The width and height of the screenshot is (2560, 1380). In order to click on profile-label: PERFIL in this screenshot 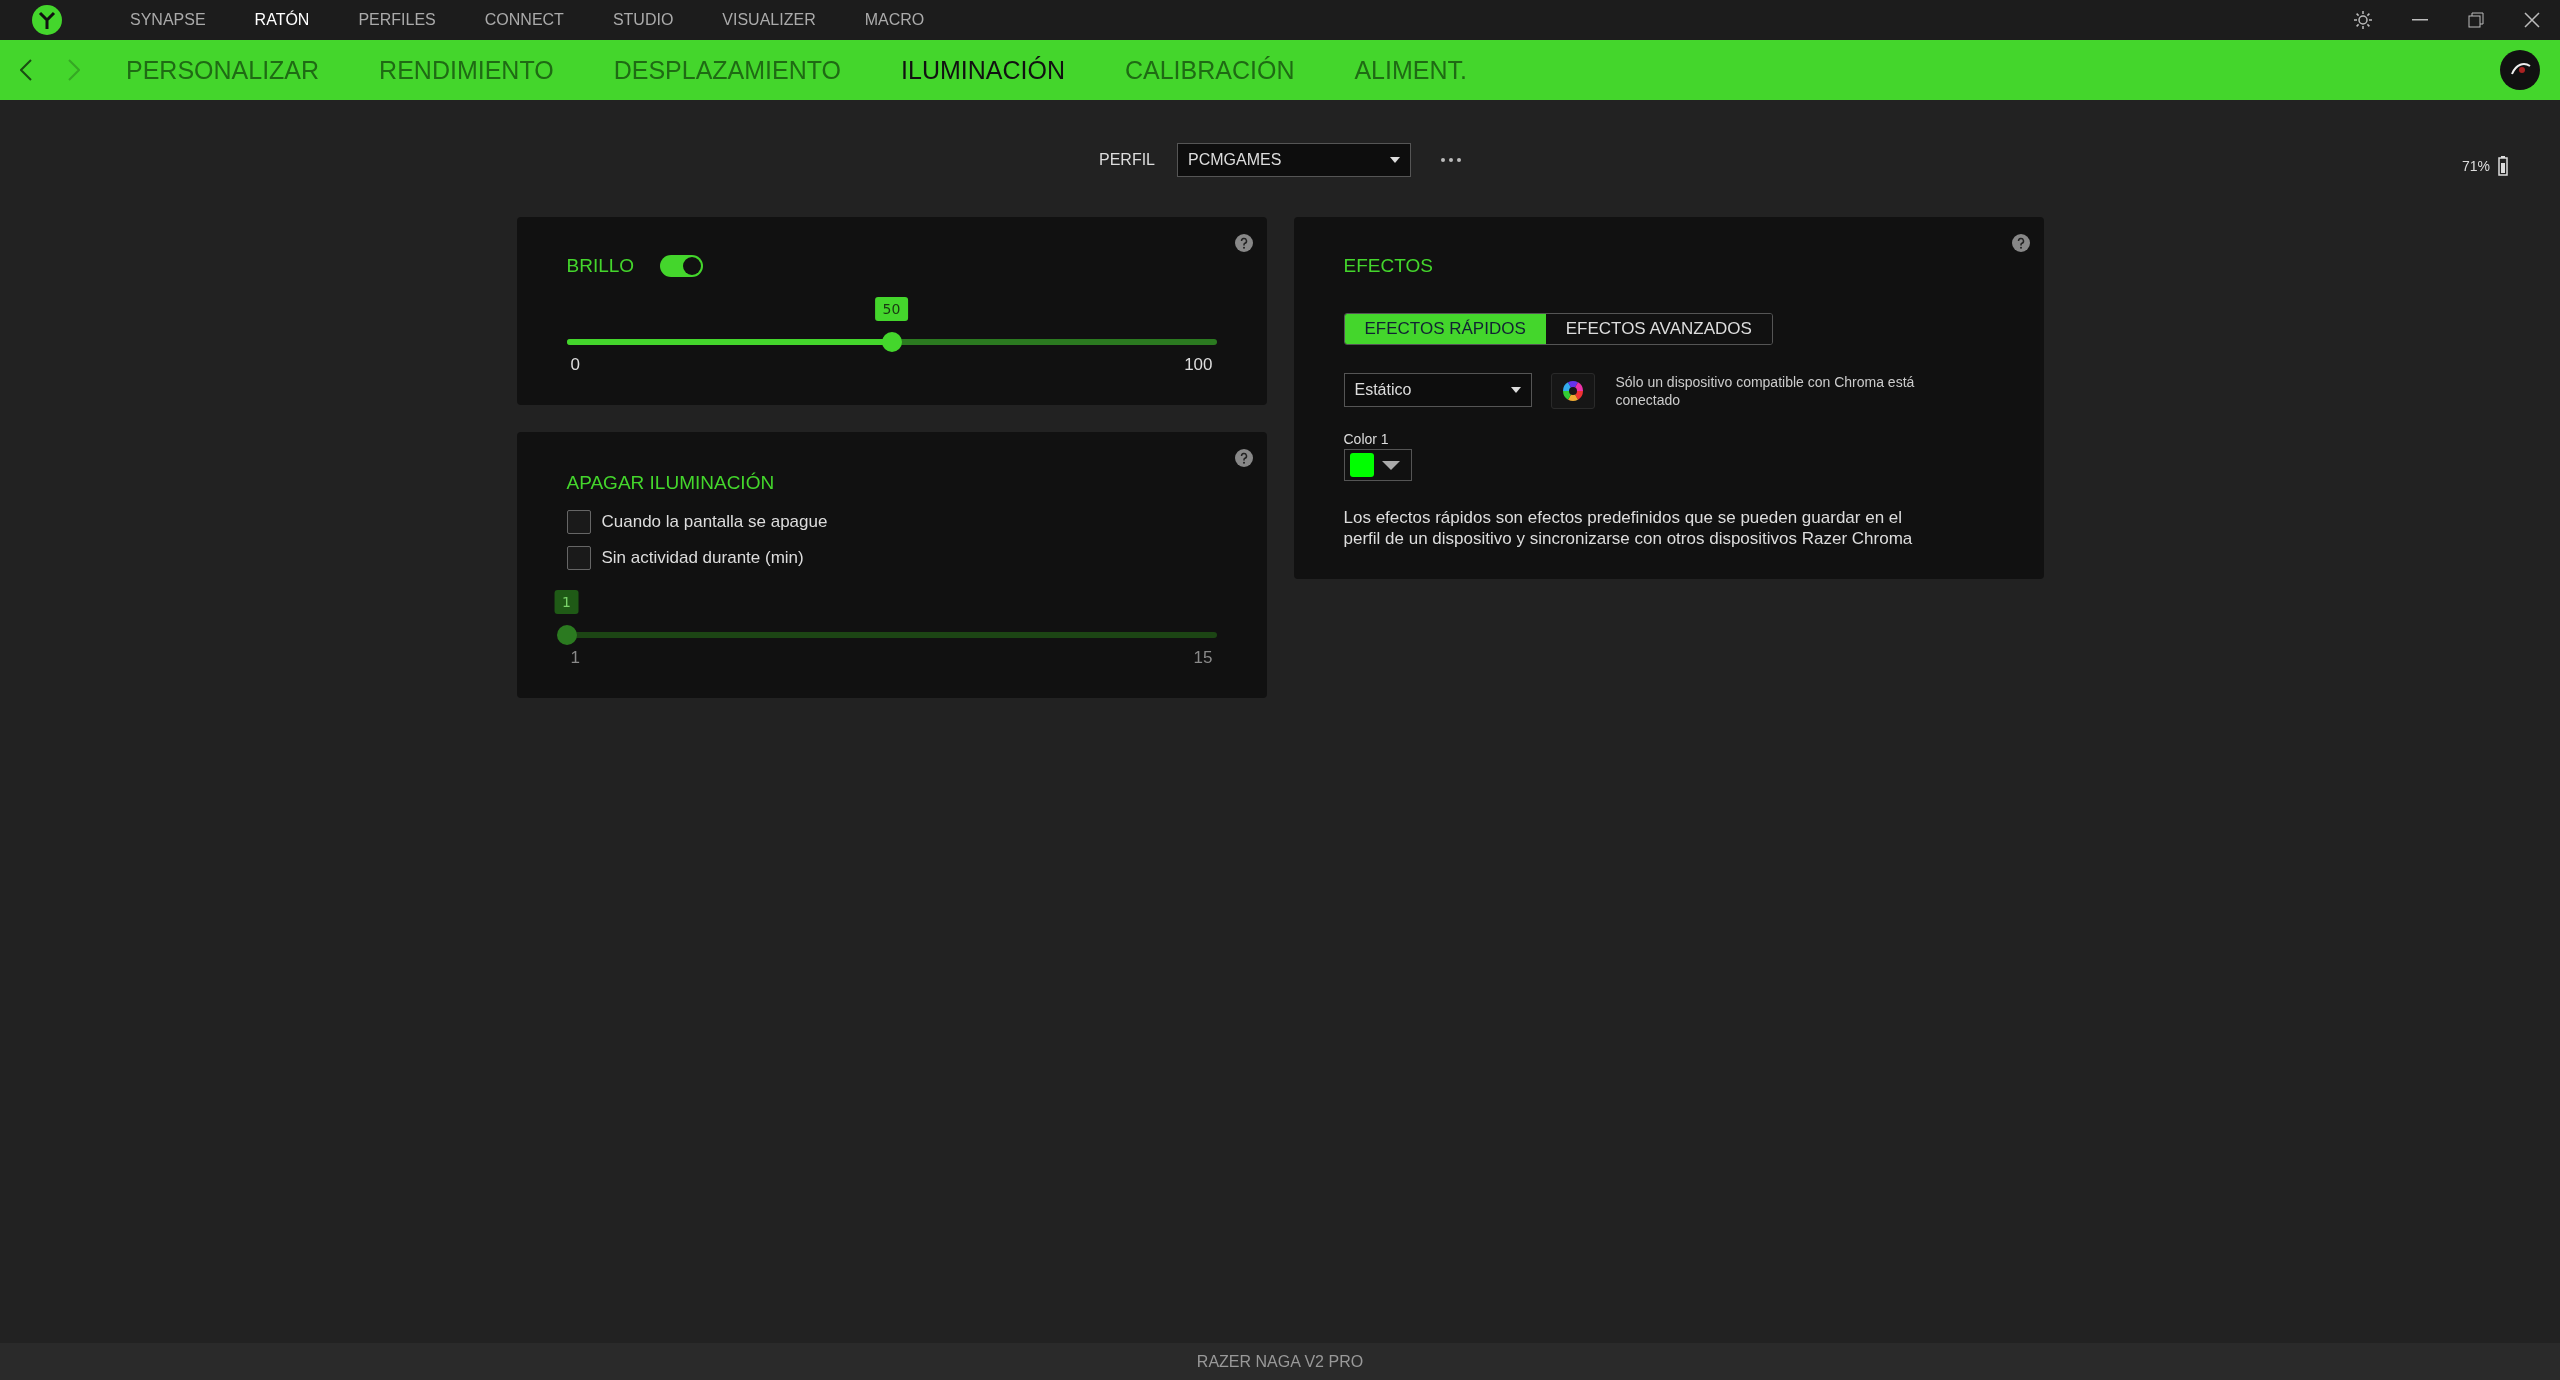, I will do `click(1127, 160)`.